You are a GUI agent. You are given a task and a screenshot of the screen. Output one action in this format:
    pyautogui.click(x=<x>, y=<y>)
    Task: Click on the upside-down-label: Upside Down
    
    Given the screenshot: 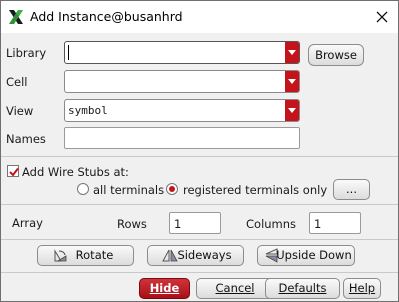 What is the action you would take?
    pyautogui.click(x=314, y=255)
    